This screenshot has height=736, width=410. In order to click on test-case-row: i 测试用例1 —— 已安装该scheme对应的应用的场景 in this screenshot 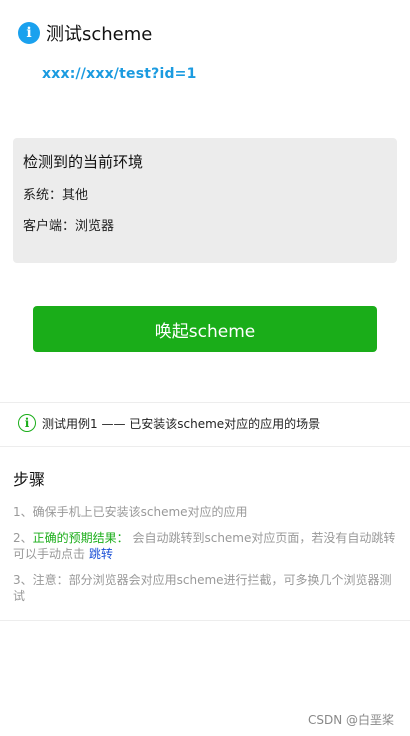, I will do `click(169, 423)`.